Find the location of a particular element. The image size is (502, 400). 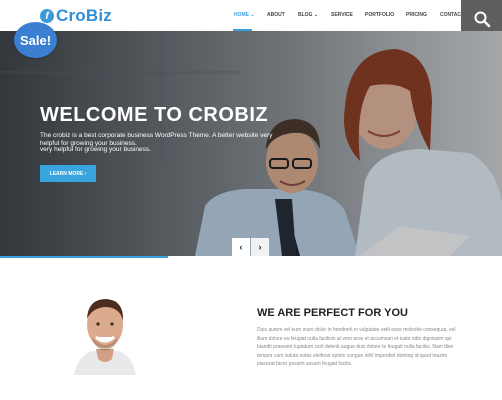

nav-home: HOME ⌄ is located at coordinates (244, 15).